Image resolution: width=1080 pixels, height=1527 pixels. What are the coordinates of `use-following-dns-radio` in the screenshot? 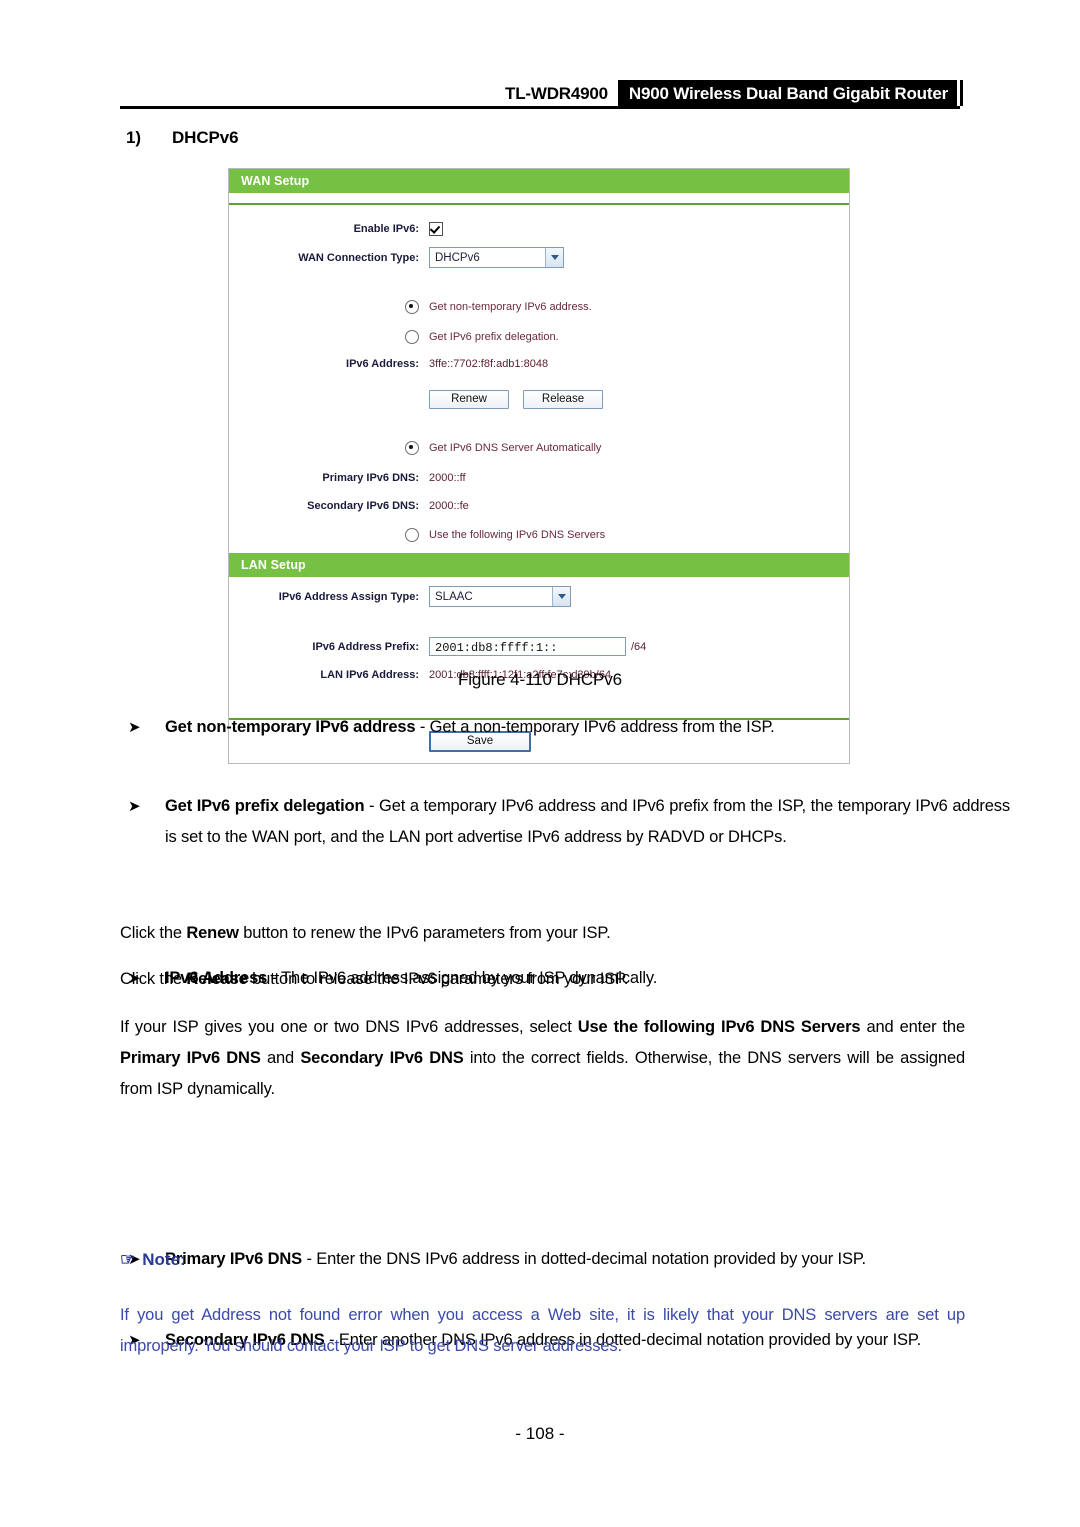 It's located at (412, 534).